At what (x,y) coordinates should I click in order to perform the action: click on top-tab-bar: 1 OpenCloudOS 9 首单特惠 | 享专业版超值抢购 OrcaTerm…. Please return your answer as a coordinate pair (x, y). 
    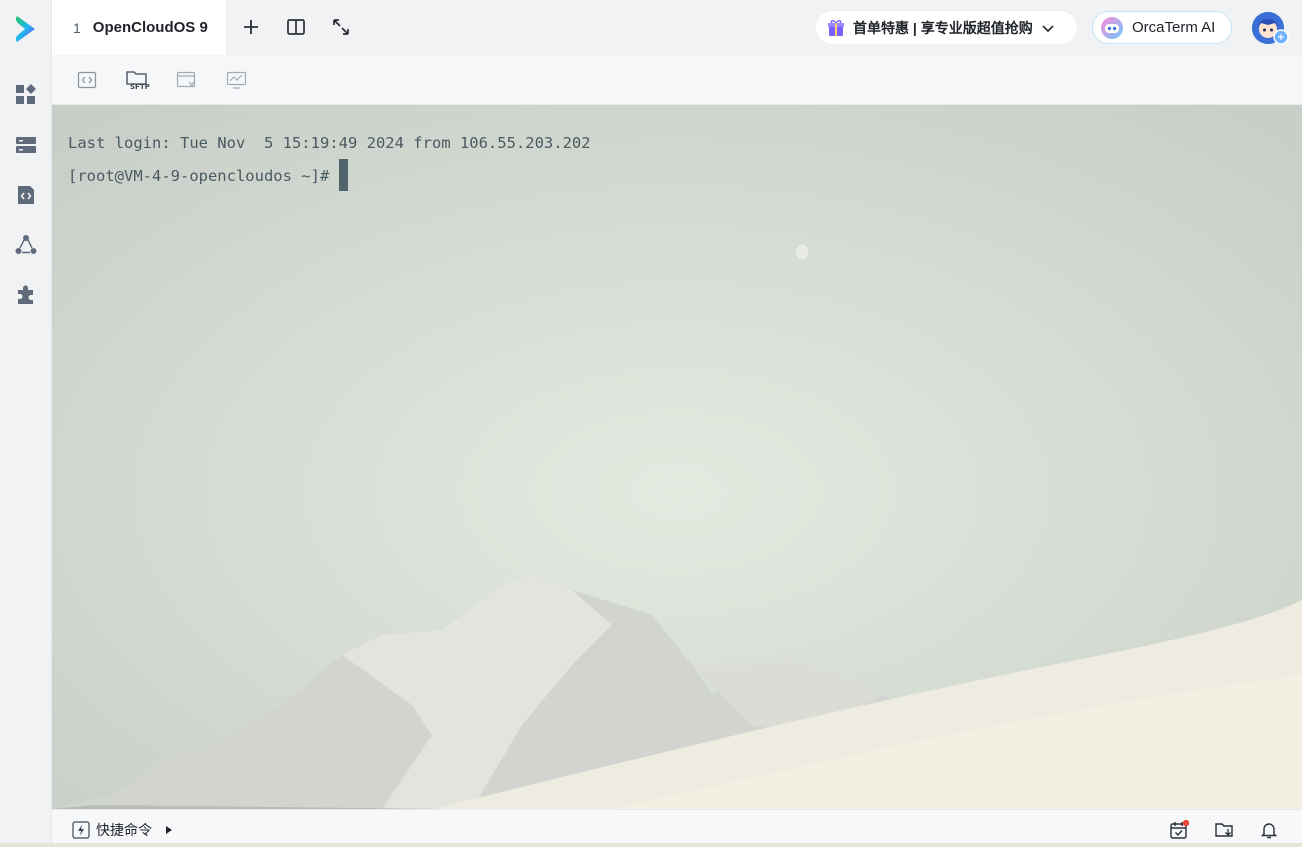
    Looking at the image, I should click on (677, 27).